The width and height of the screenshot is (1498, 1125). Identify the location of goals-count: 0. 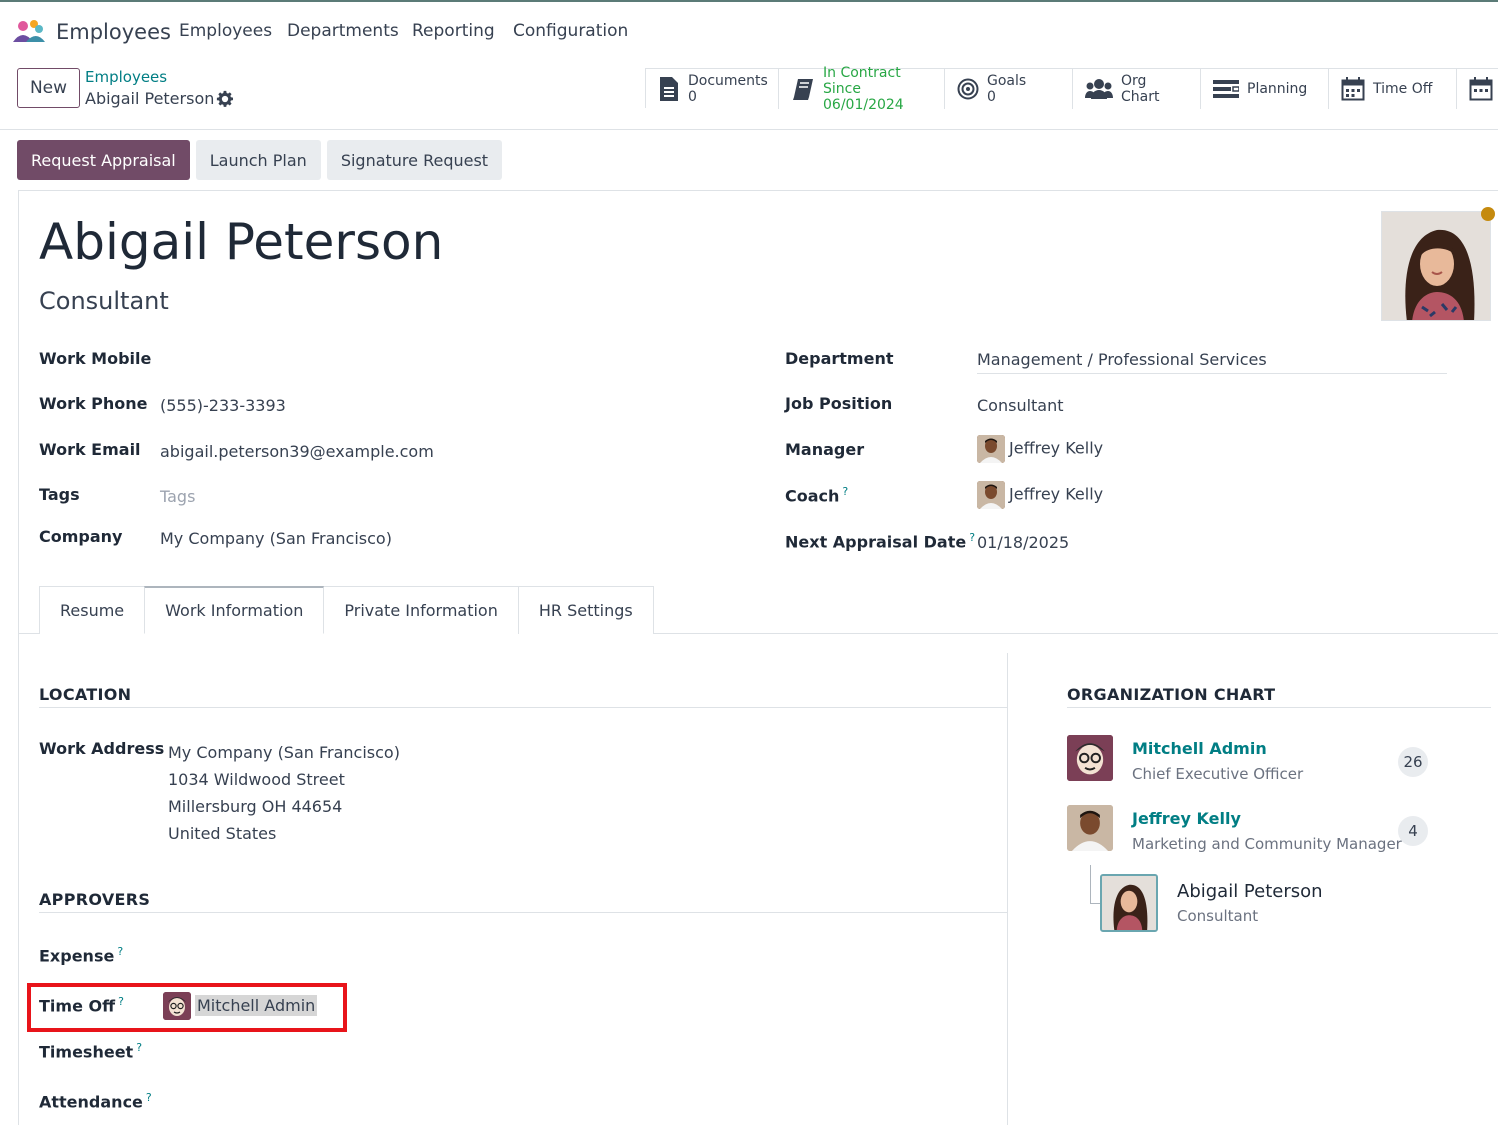
(991, 97).